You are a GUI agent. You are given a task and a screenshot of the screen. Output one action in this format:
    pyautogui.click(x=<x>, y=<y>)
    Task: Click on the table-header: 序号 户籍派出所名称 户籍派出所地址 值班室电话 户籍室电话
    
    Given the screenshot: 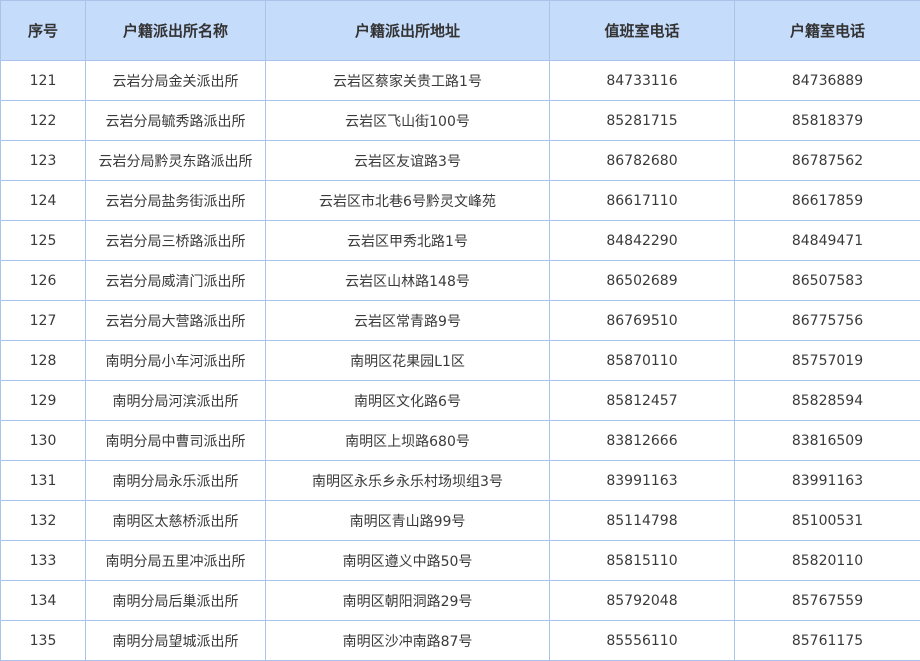 What is the action you would take?
    pyautogui.click(x=460, y=31)
    